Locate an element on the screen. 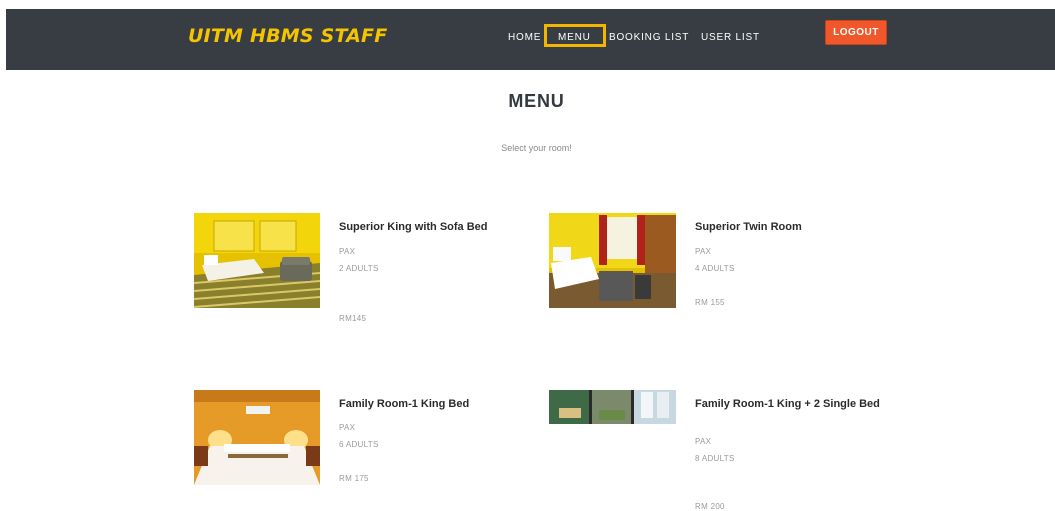  room-name: Superior King with Sofa Bed is located at coordinates (431, 227).